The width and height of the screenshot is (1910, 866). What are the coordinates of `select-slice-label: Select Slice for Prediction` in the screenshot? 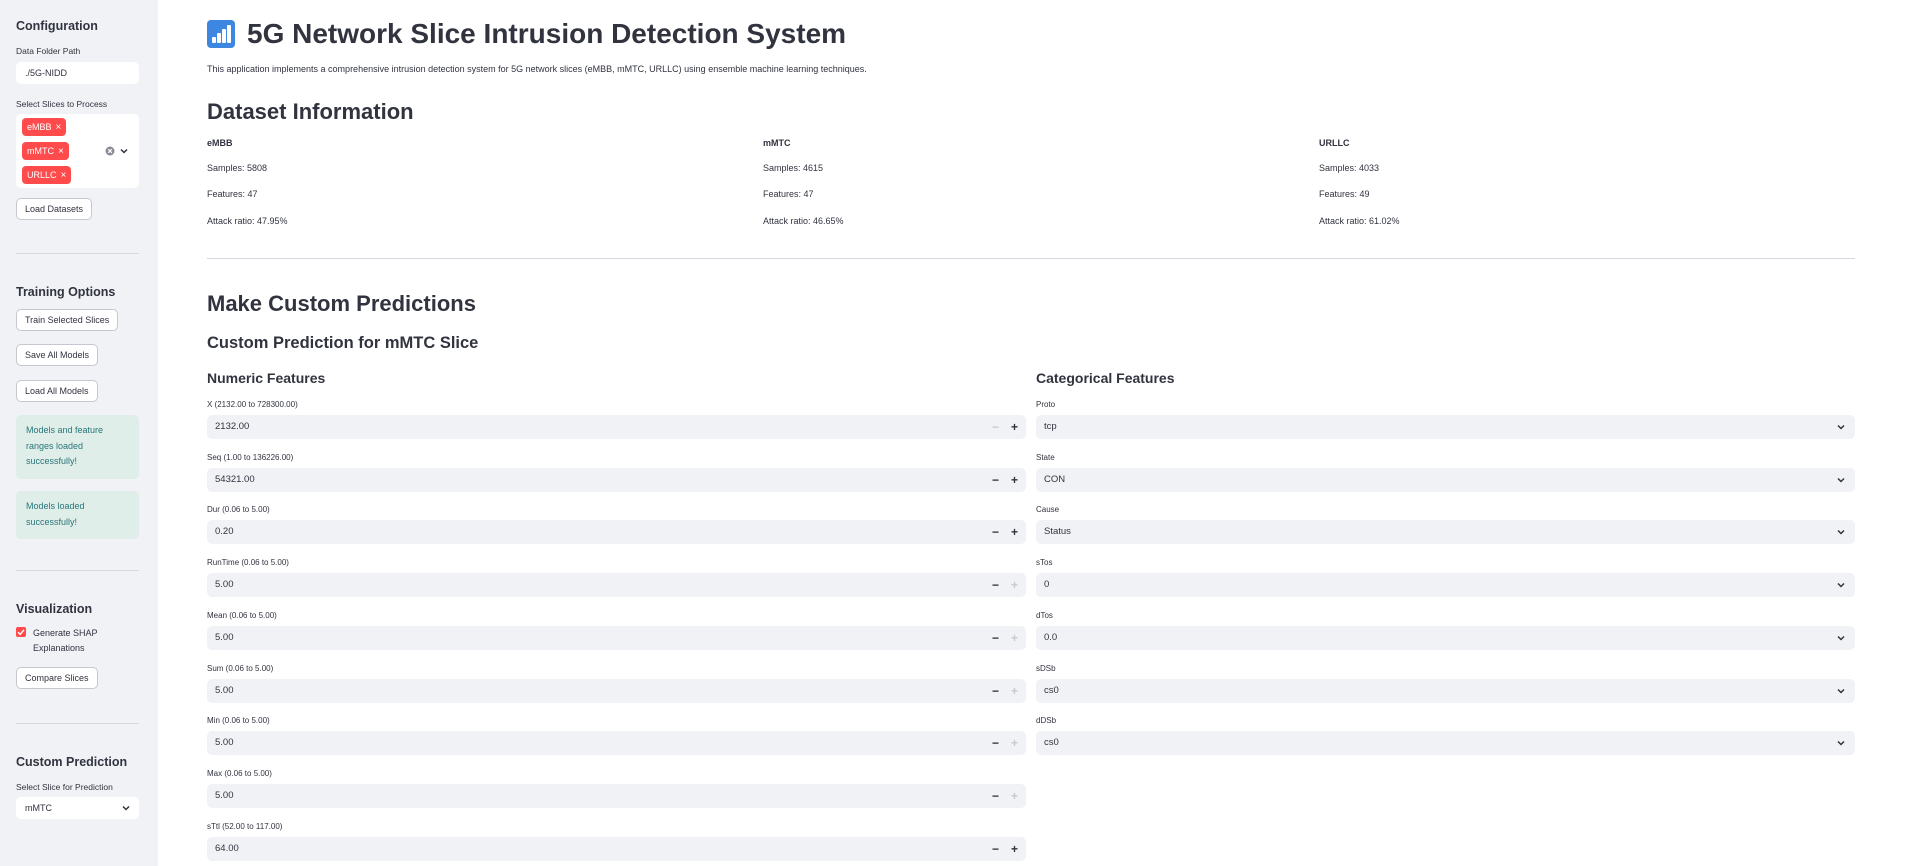 It's located at (64, 787).